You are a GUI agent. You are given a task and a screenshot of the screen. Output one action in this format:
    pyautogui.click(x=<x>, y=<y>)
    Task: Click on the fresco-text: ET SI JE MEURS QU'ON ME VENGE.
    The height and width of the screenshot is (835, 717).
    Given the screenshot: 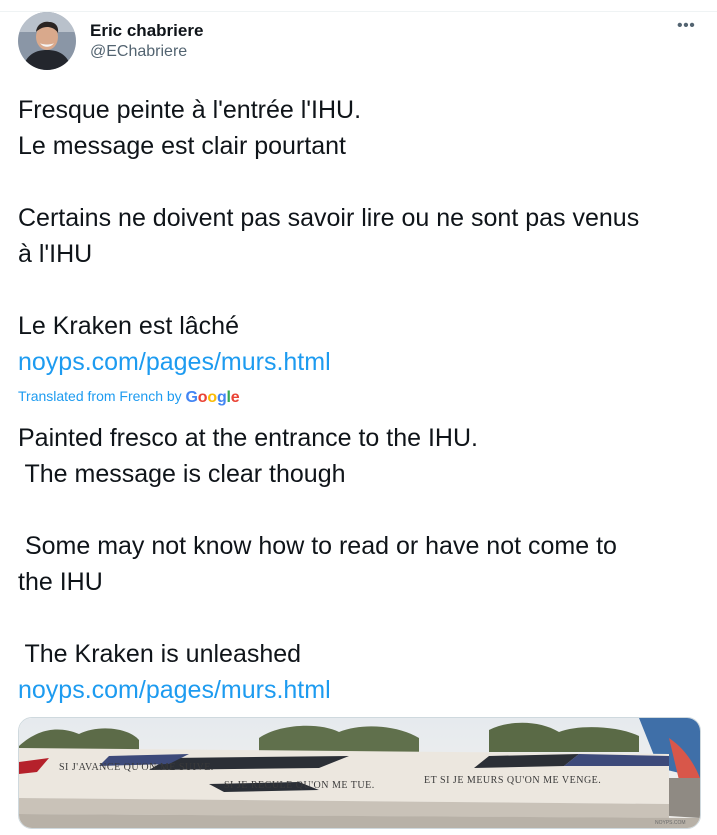 What is the action you would take?
    pyautogui.click(x=512, y=780)
    